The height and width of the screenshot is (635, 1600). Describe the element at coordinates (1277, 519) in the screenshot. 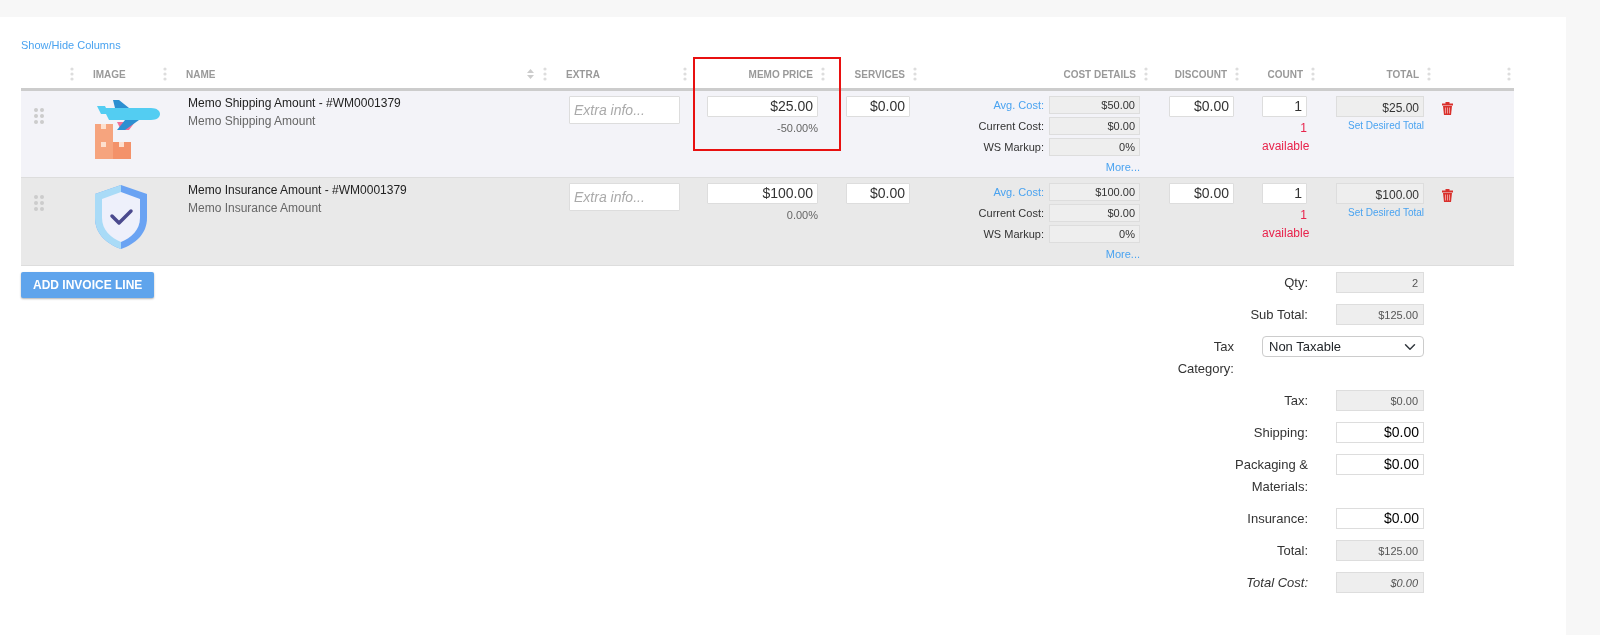

I see `summary-label: Insurance:` at that location.